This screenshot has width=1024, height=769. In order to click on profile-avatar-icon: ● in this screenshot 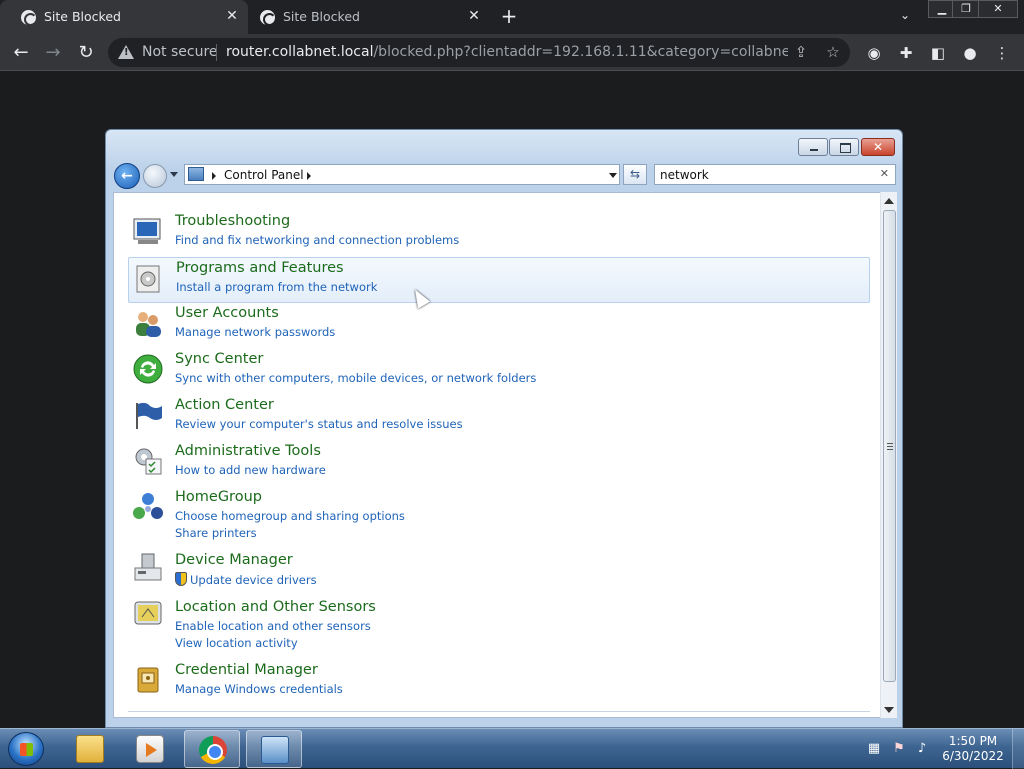, I will do `click(970, 53)`.